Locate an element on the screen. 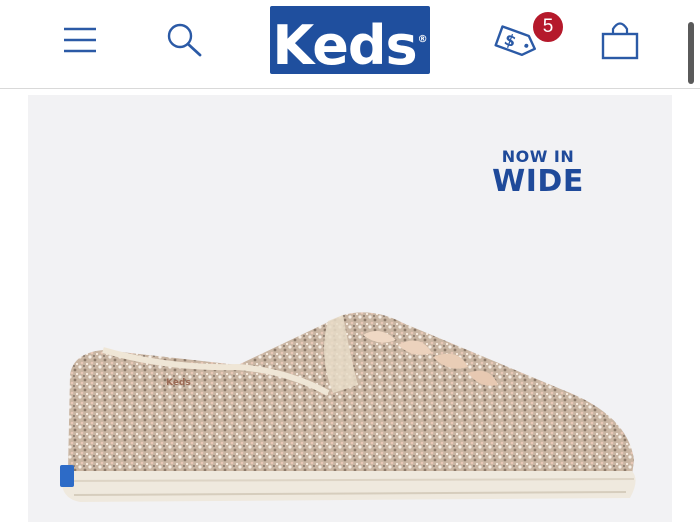  hamburger-menu-icon is located at coordinates (80, 40).